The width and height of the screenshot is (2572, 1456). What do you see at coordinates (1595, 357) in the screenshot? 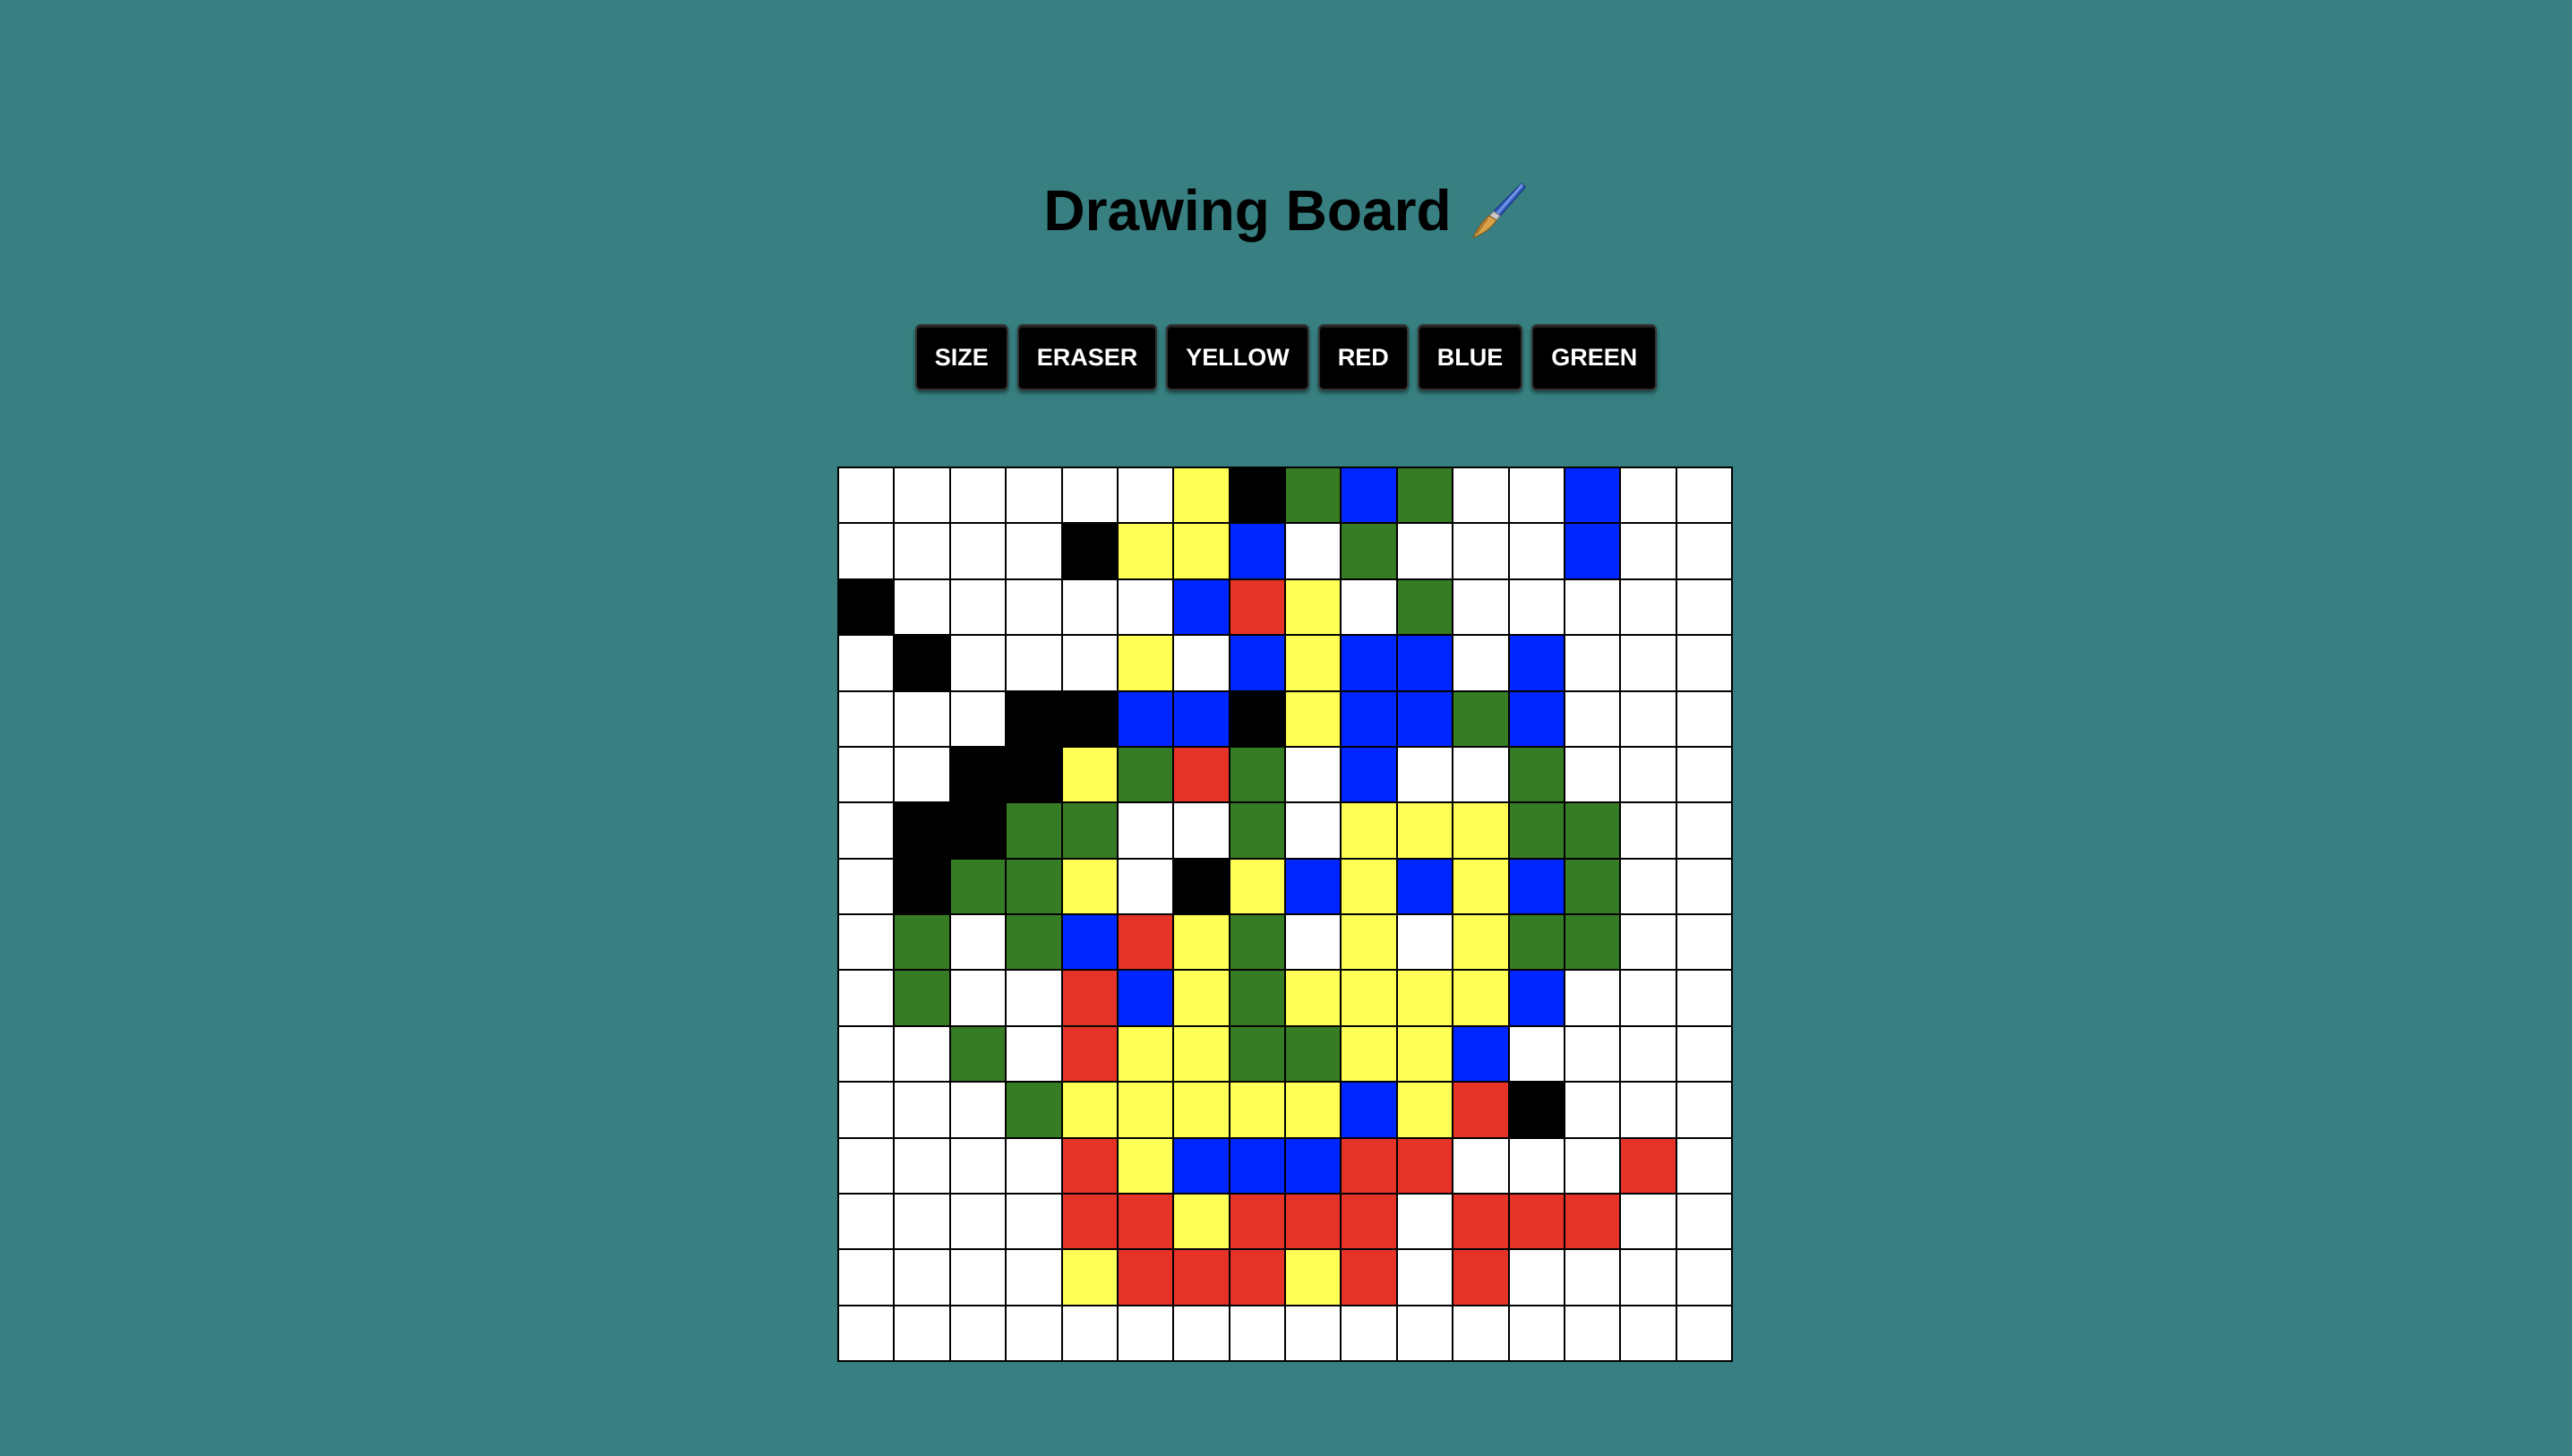
I see `green-button: GREEN` at bounding box center [1595, 357].